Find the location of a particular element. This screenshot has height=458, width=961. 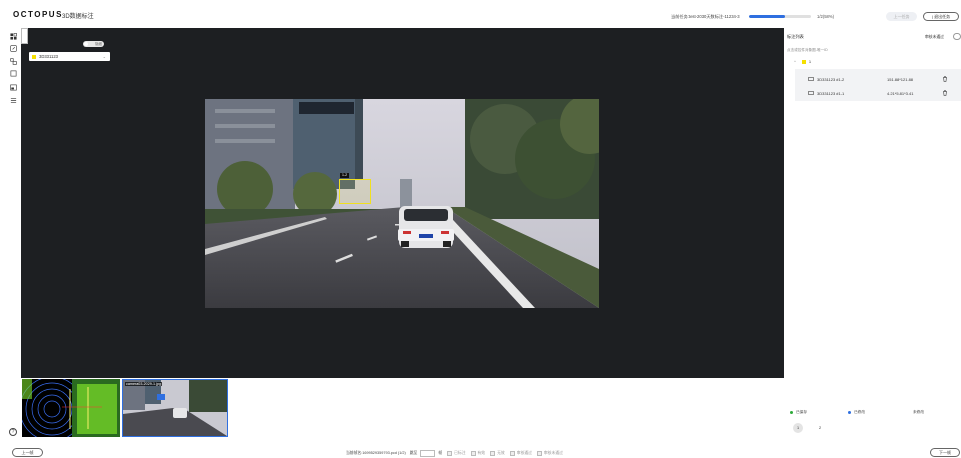

list-item: 3D331123 #1-1 4.21*5.81*3.41 is located at coordinates (878, 93).